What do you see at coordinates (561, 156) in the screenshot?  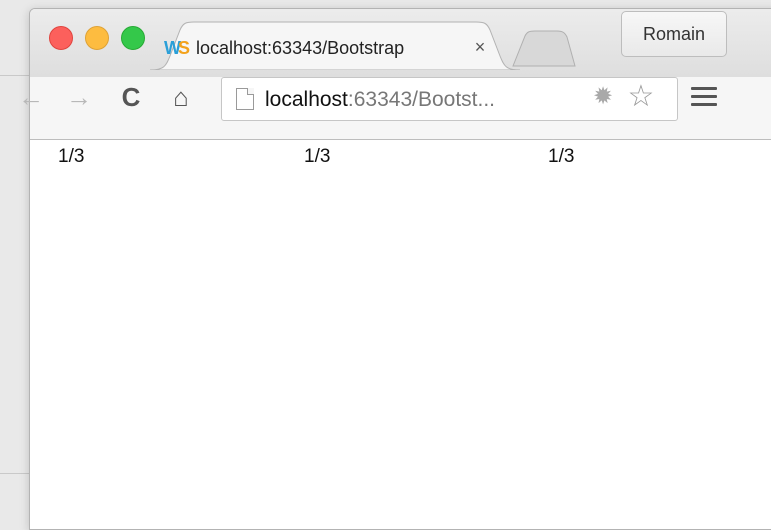 I see `column-three-text: 1/3` at bounding box center [561, 156].